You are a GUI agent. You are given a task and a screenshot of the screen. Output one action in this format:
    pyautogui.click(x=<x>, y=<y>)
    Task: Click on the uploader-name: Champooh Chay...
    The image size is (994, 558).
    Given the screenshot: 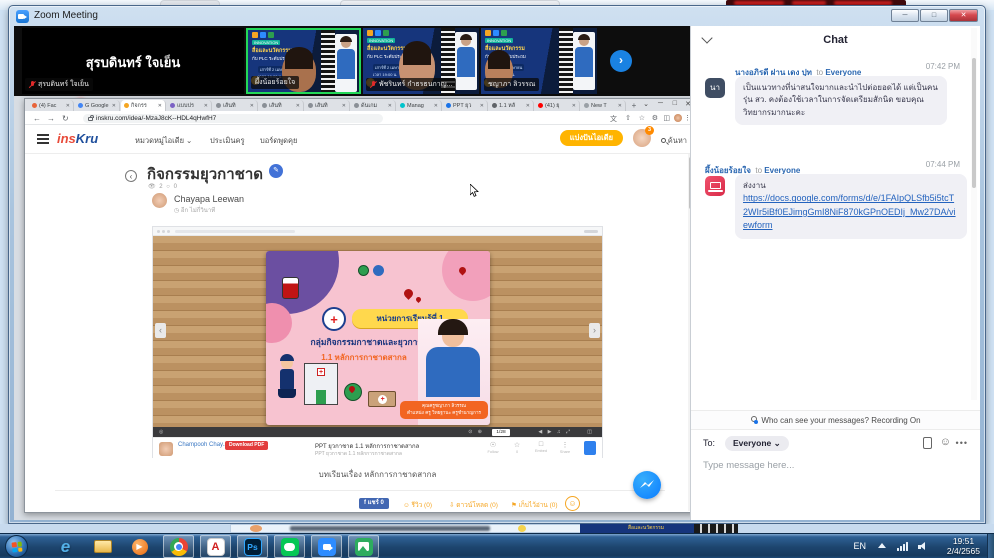 What is the action you would take?
    pyautogui.click(x=203, y=445)
    